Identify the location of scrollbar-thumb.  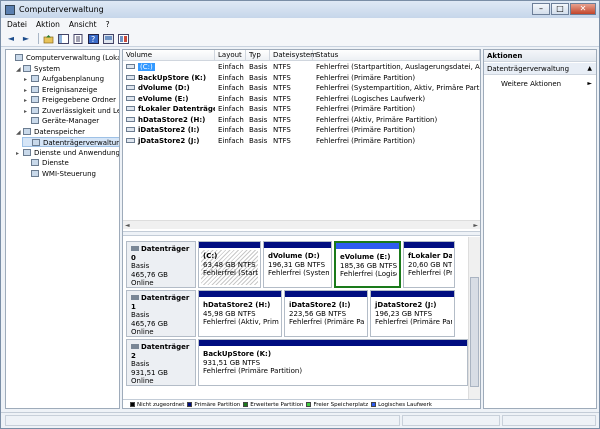
(474, 332).